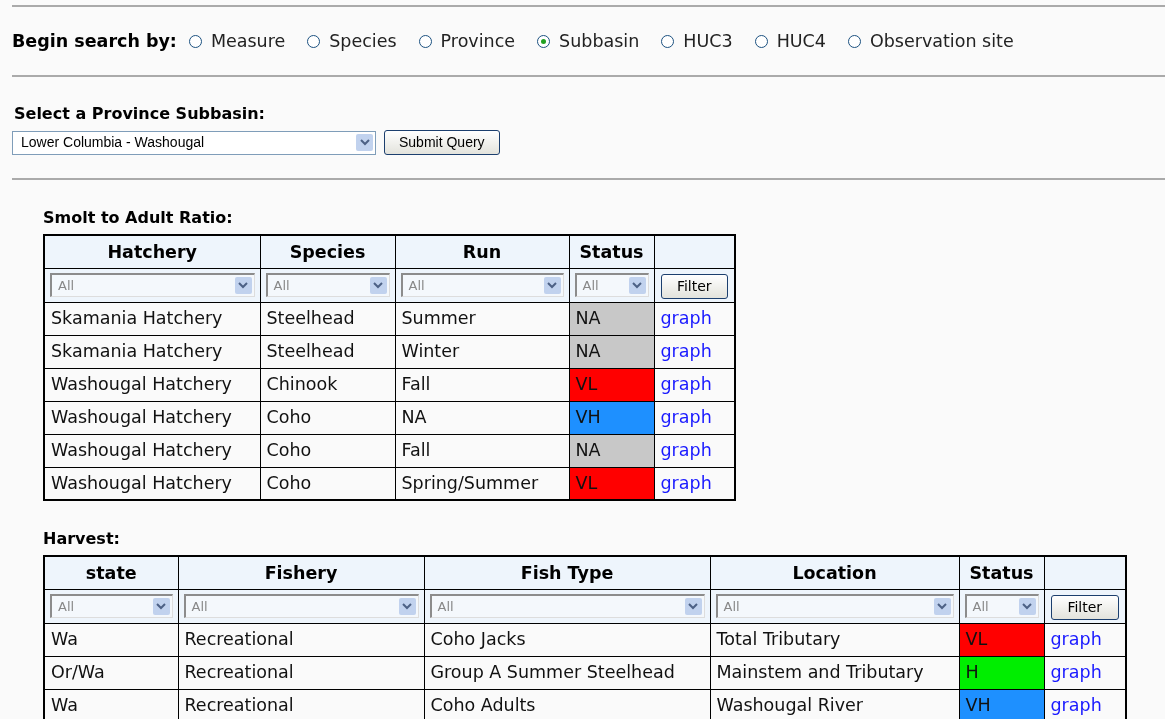  Describe the element at coordinates (248, 41) in the screenshot. I see `radio-label: Measure` at that location.